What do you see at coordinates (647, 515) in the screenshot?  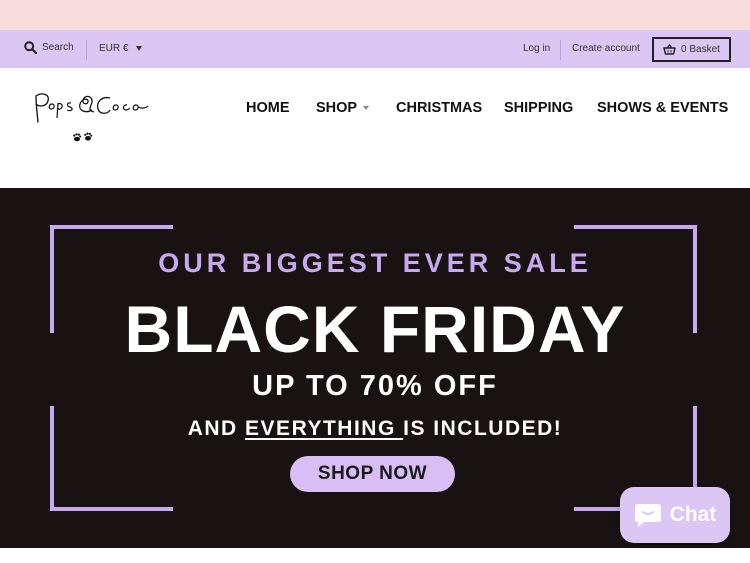 I see `chat-icon` at bounding box center [647, 515].